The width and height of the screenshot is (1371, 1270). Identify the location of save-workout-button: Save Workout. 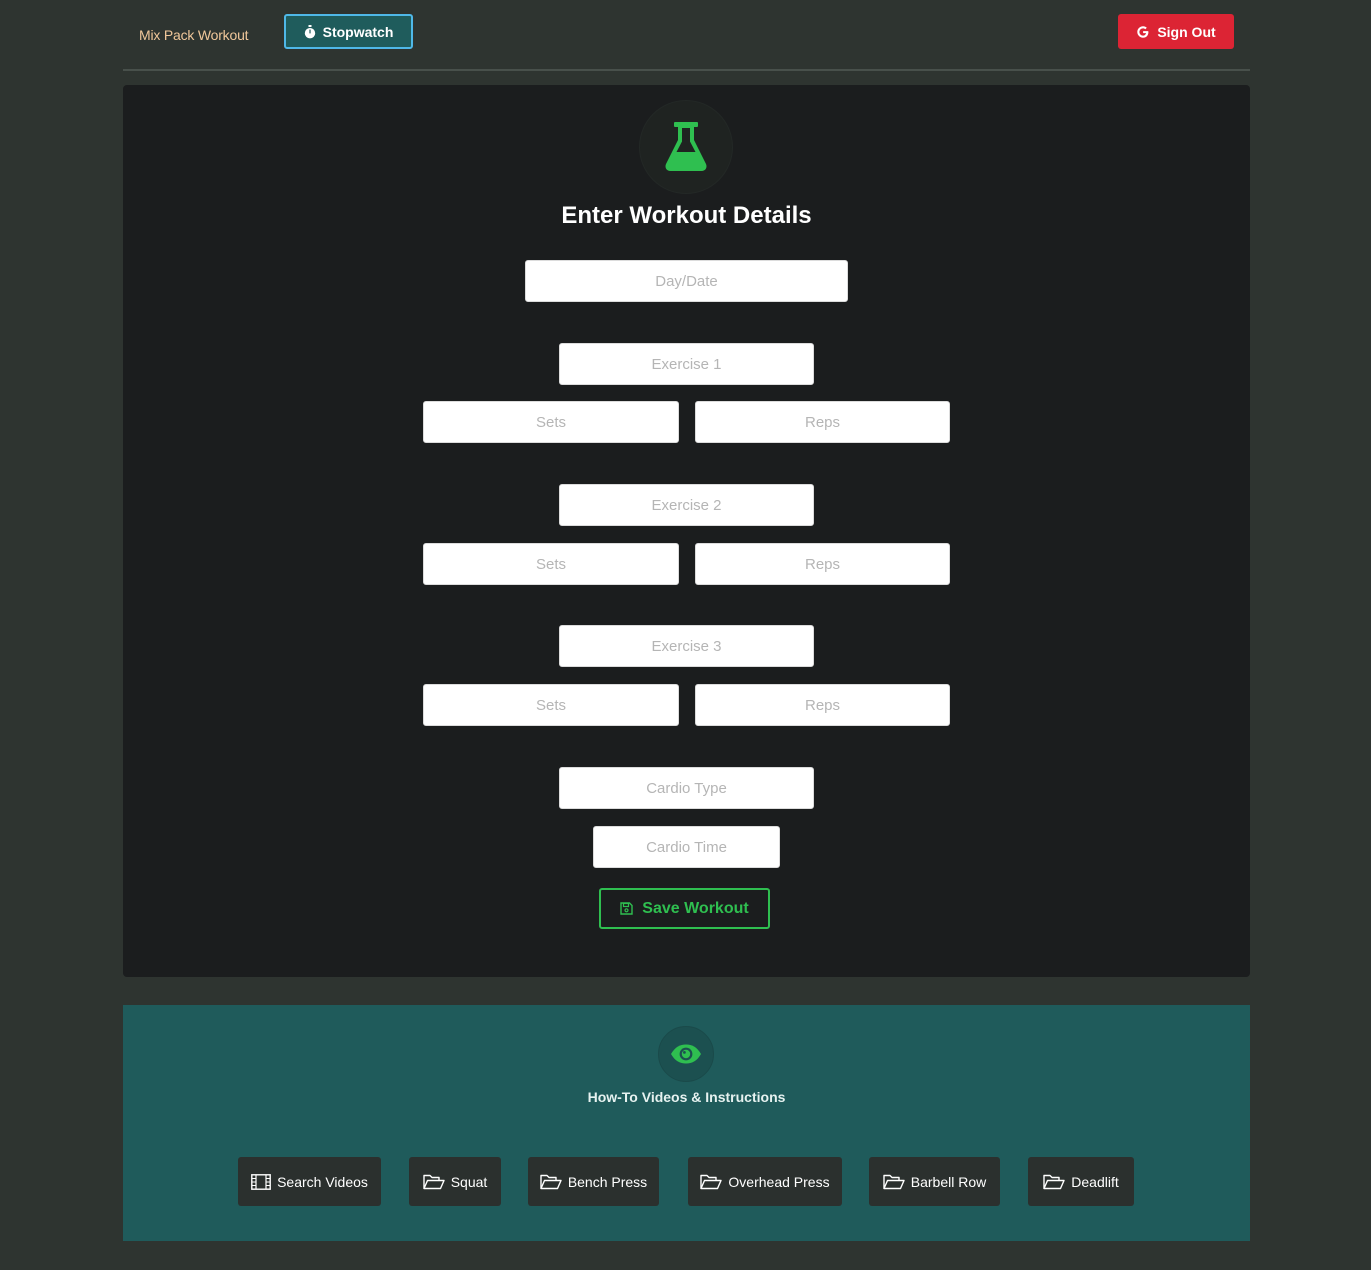
(684, 908).